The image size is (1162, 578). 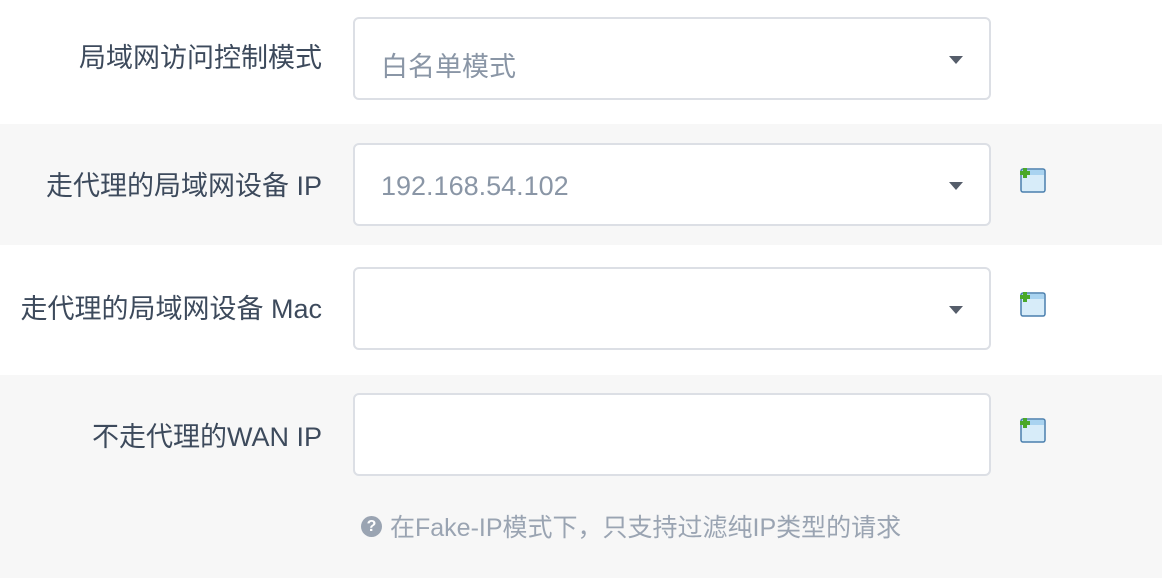 What do you see at coordinates (448, 67) in the screenshot?
I see `lan-access-mode-value: 白名单模式` at bounding box center [448, 67].